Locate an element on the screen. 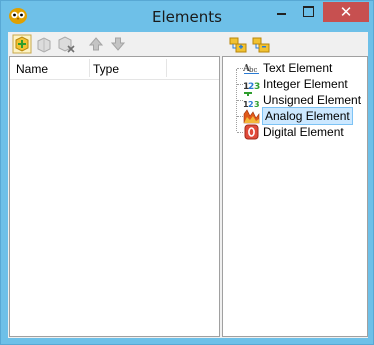 This screenshot has width=374, height=345. tree-item-label: Text Element is located at coordinates (298, 68).